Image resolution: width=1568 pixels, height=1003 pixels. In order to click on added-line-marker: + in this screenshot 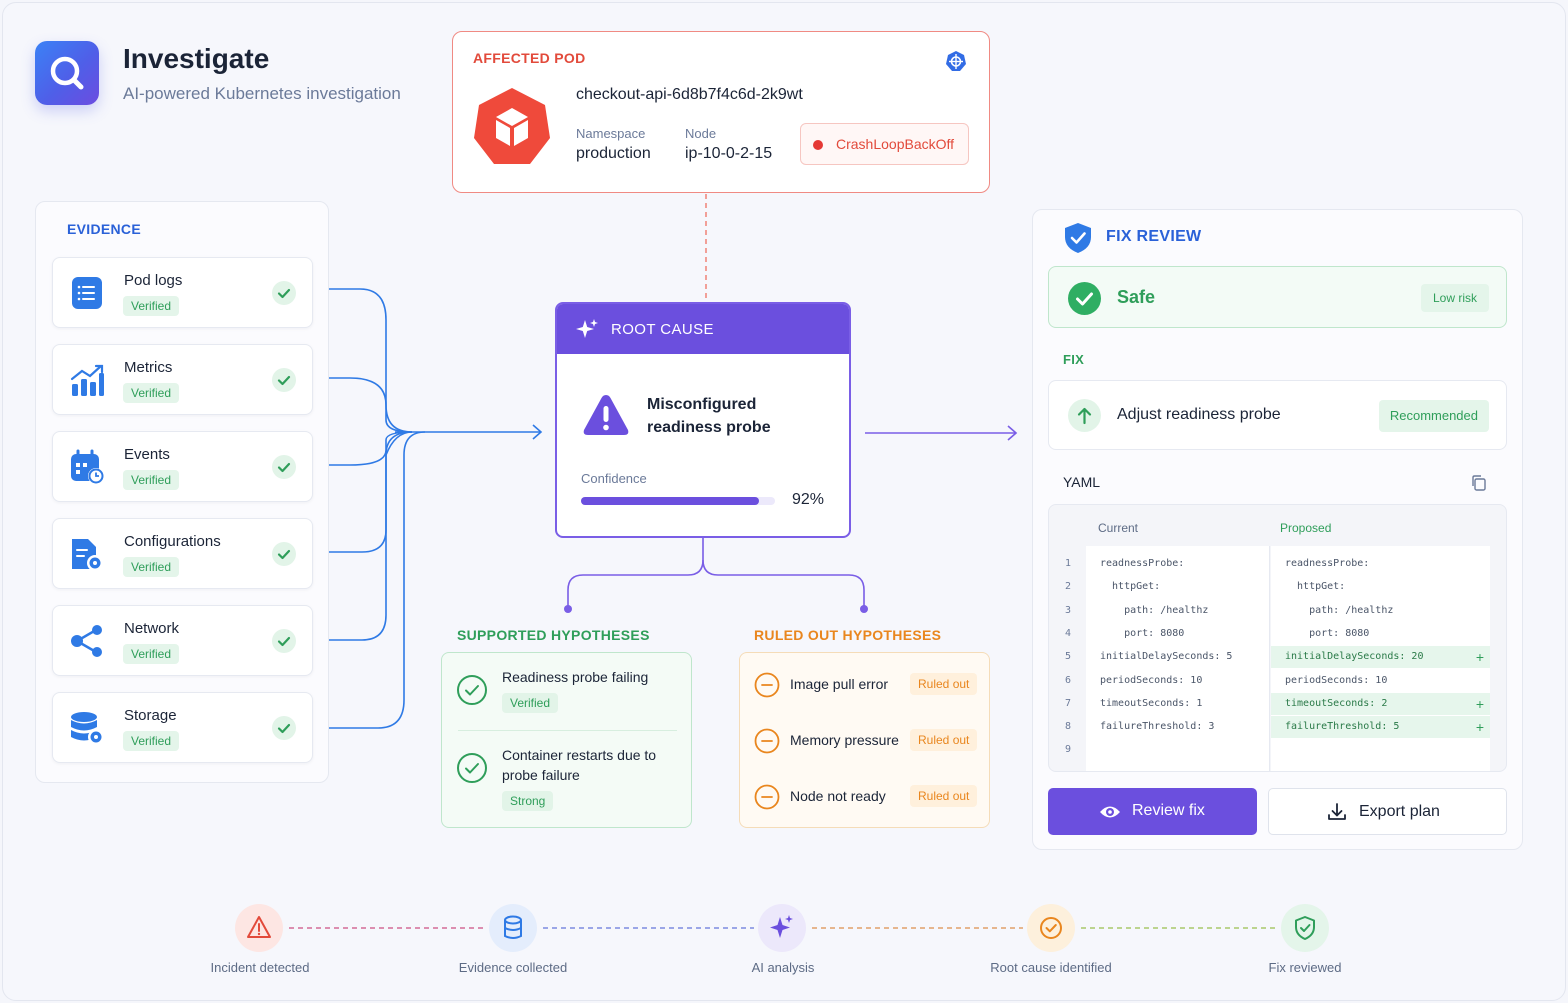, I will do `click(1479, 703)`.